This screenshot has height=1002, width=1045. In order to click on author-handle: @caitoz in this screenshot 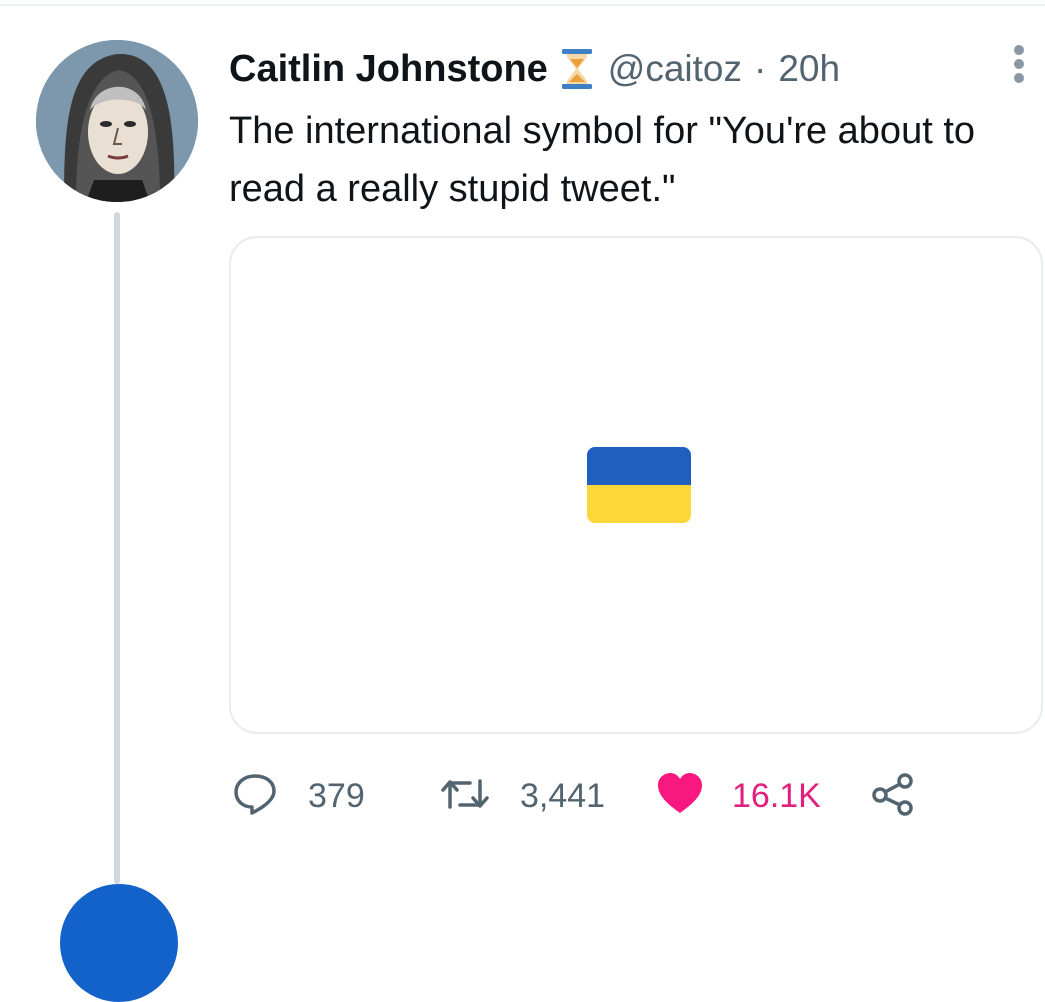, I will do `click(675, 69)`.